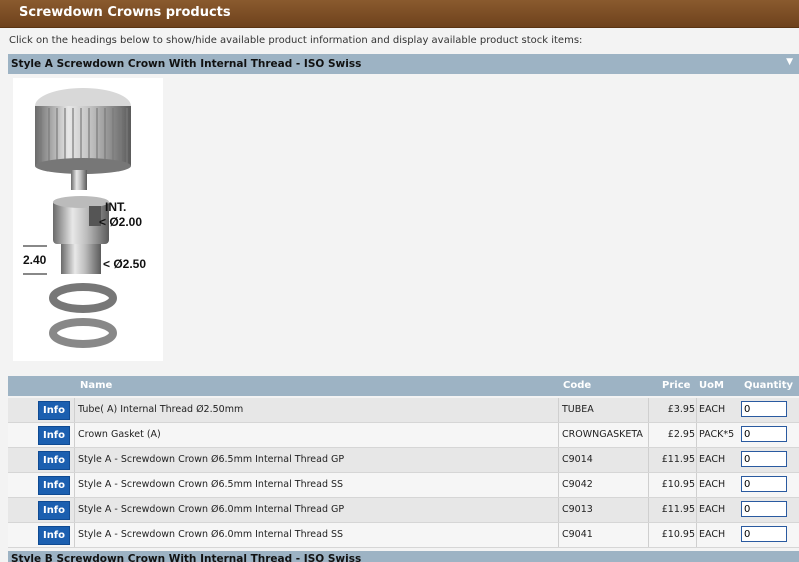 The height and width of the screenshot is (562, 799). Describe the element at coordinates (125, 12) in the screenshot. I see `page-title: Screwdown Crowns products` at that location.